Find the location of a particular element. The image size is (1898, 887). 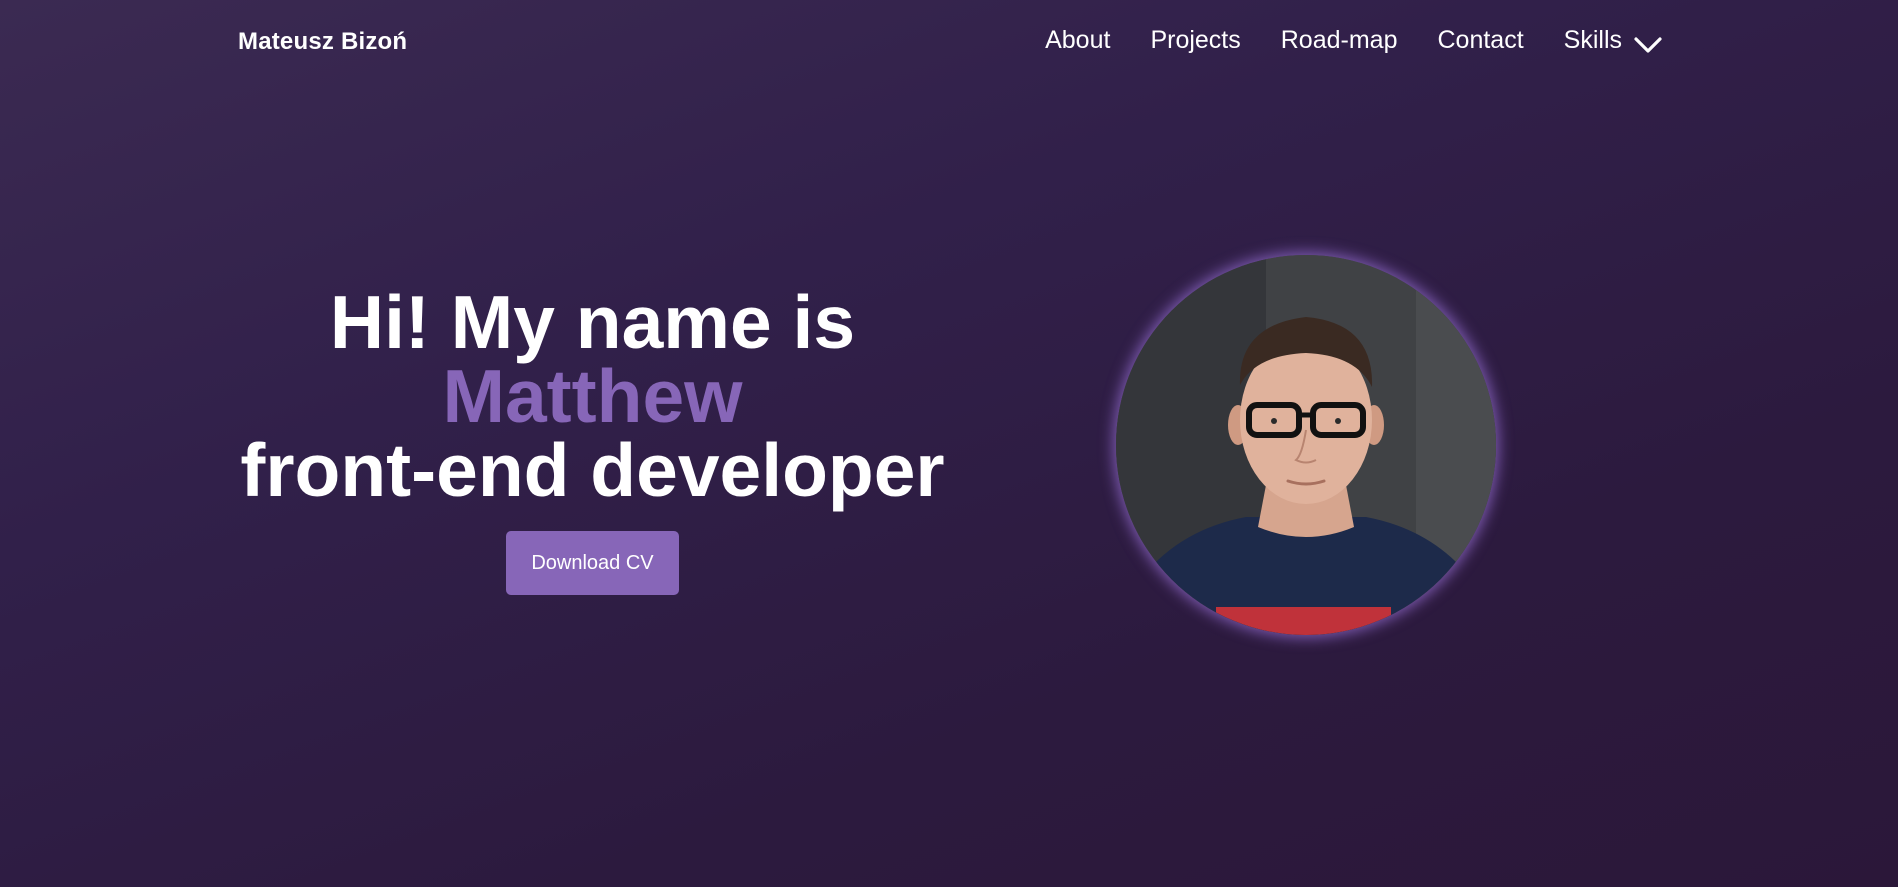

chevron-down-icon is located at coordinates (1648, 42).